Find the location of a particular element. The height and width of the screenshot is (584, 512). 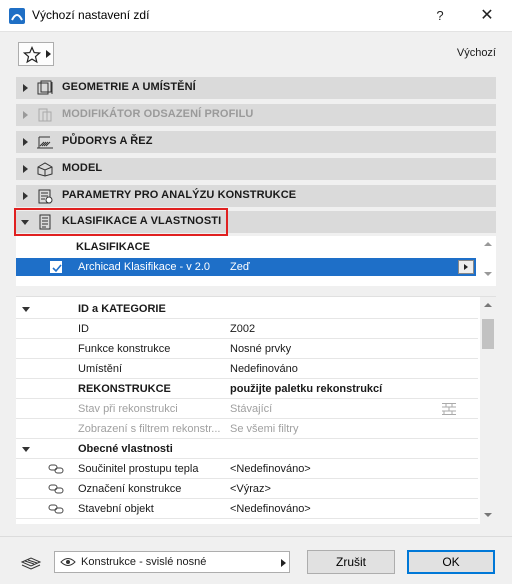

archicad-logo-icon is located at coordinates (17, 16).